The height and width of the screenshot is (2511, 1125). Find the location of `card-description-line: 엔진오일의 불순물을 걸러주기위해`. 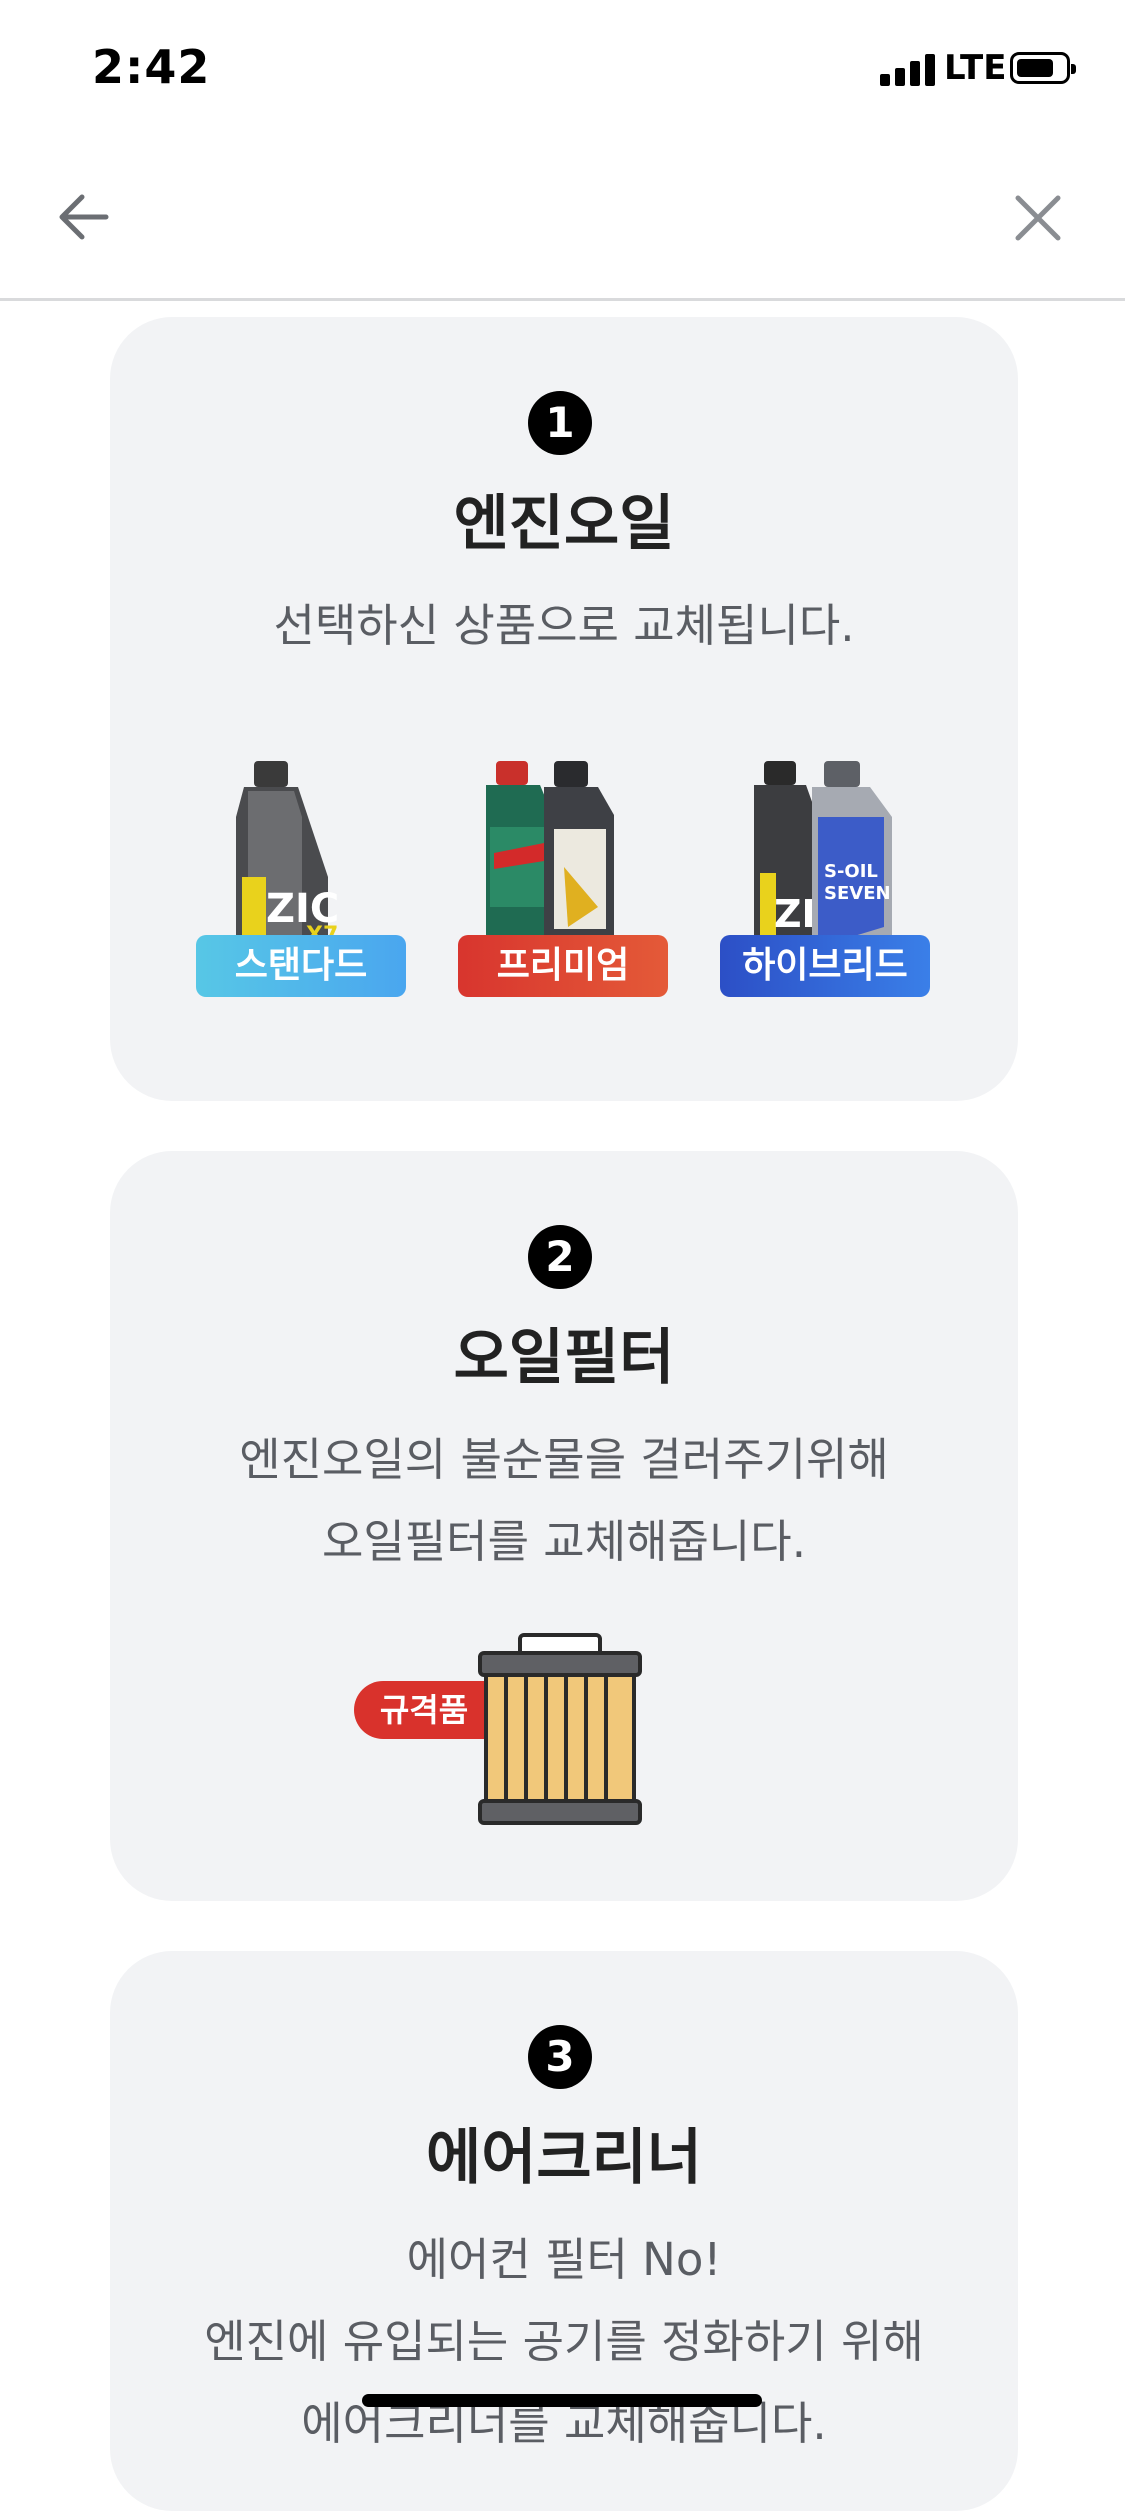

card-description-line: 엔진오일의 불순물을 걸러주기위해 is located at coordinates (564, 1459).